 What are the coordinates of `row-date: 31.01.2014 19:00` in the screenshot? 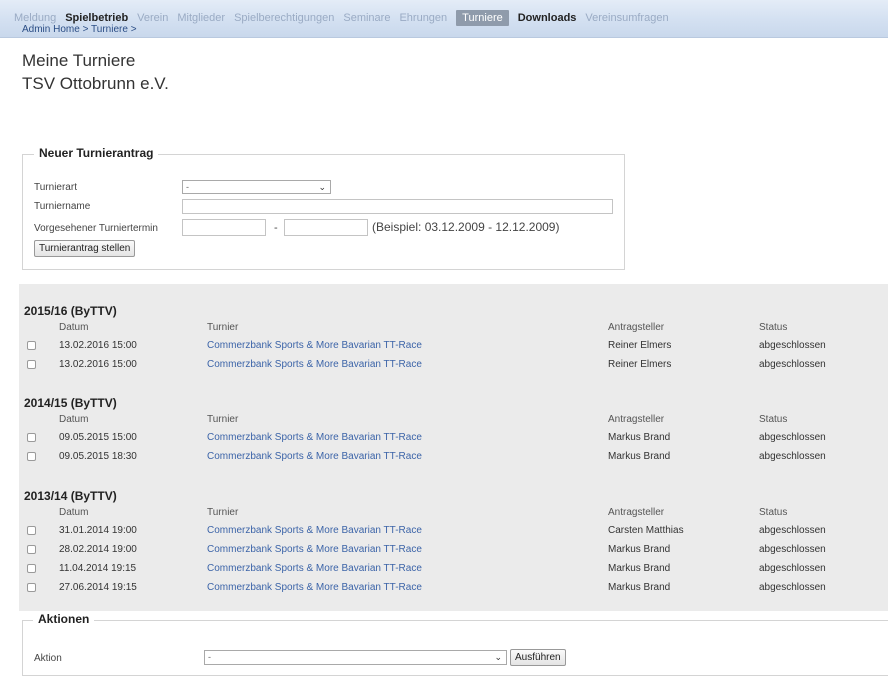 It's located at (98, 530).